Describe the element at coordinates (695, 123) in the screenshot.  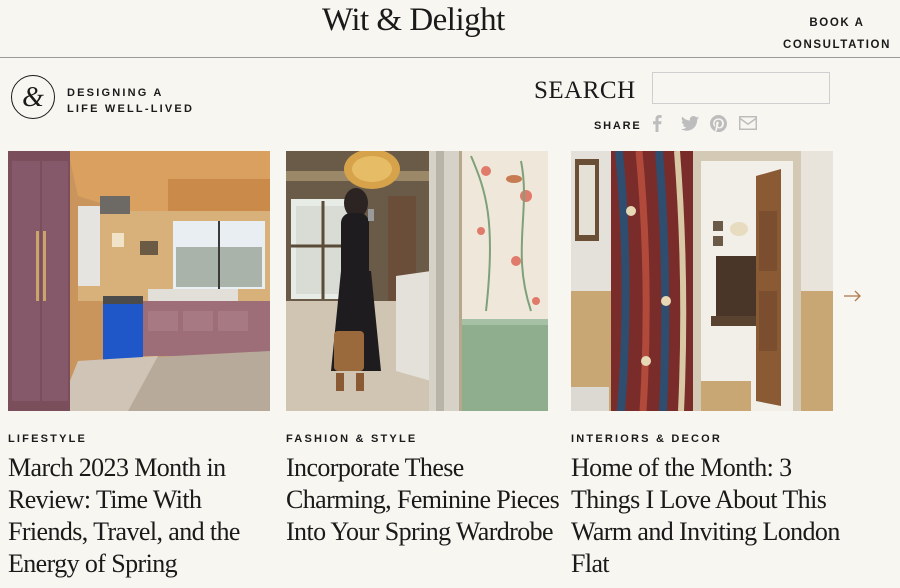
I see `twitter-icon` at that location.